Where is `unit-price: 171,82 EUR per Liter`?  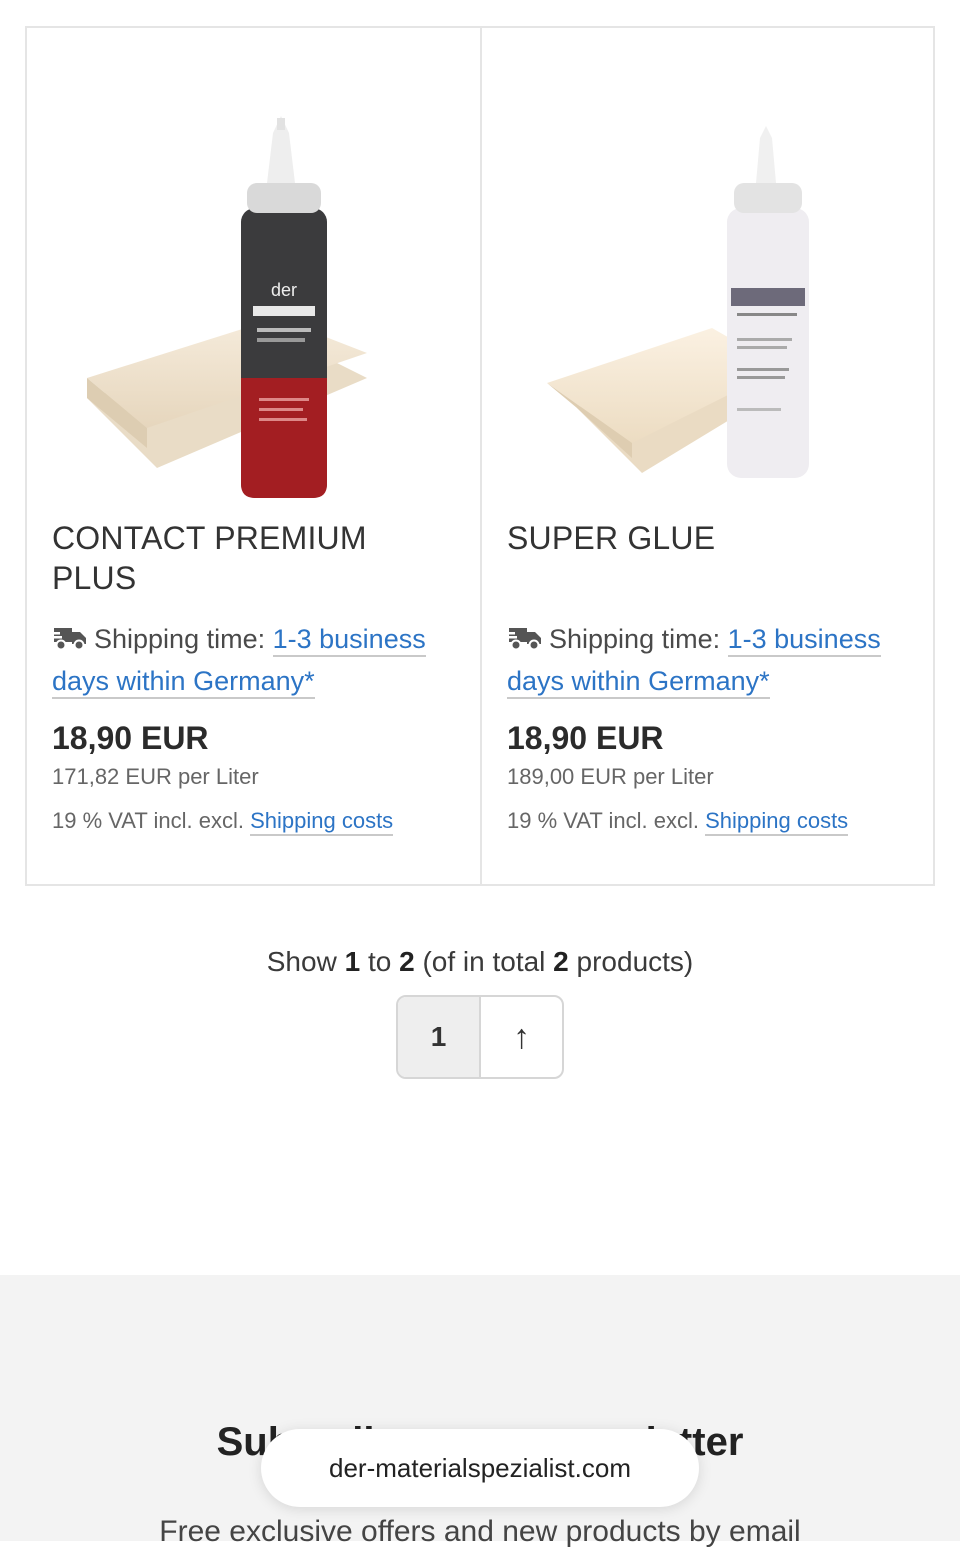
unit-price: 171,82 EUR per Liter is located at coordinates (155, 776).